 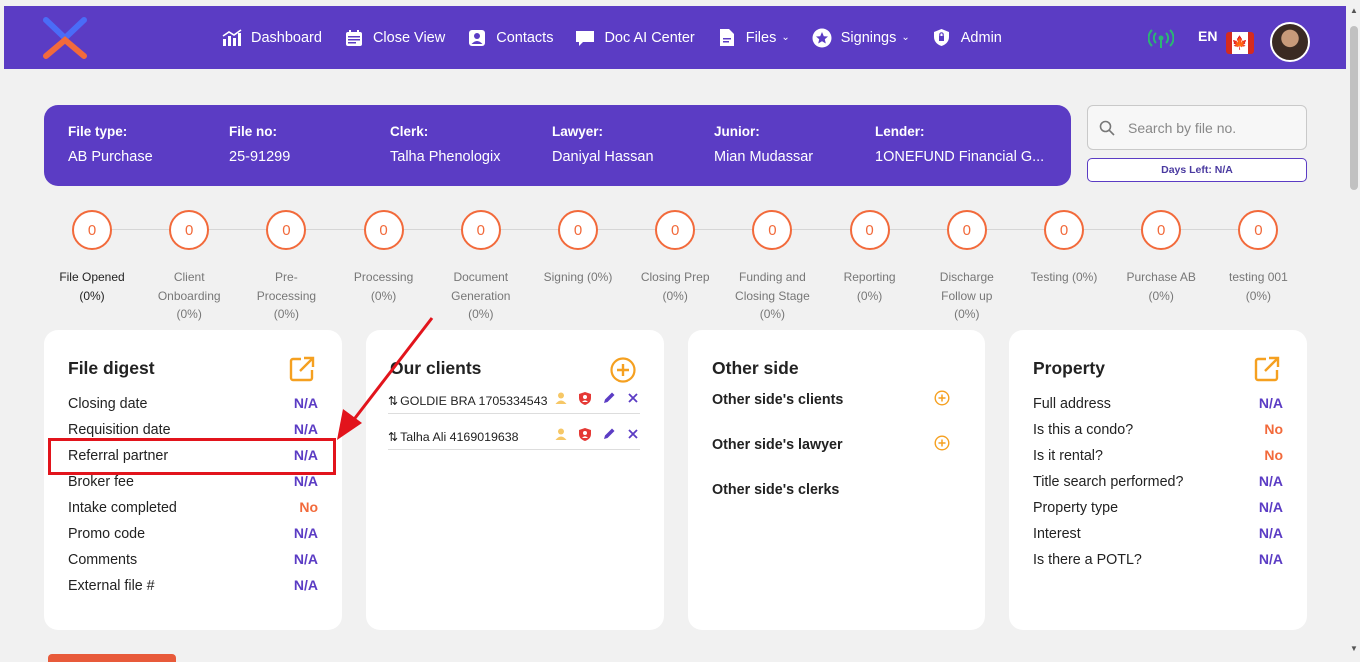 What do you see at coordinates (481, 267) in the screenshot?
I see `progress-stage: 0 Document Generation (0%)` at bounding box center [481, 267].